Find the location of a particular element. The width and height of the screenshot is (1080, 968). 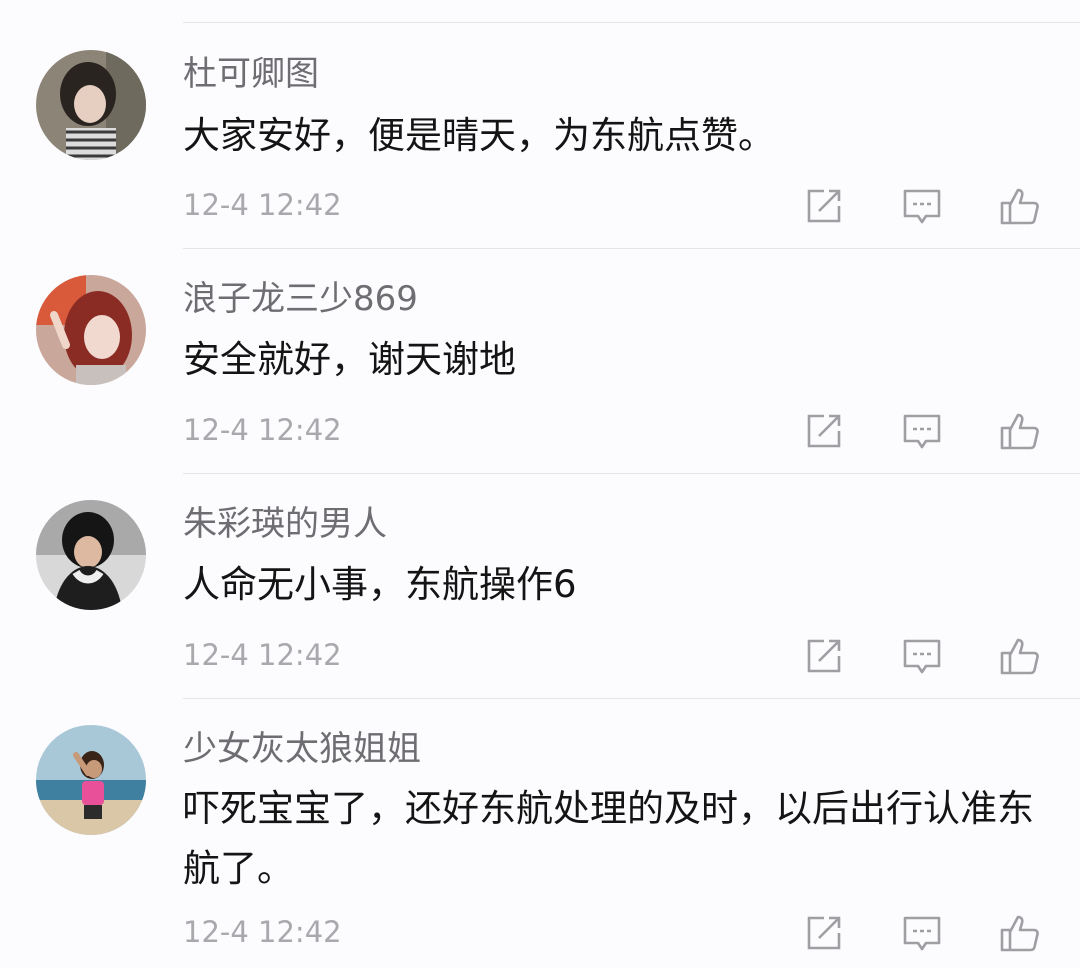

username: 杜可卿图 is located at coordinates (251, 74).